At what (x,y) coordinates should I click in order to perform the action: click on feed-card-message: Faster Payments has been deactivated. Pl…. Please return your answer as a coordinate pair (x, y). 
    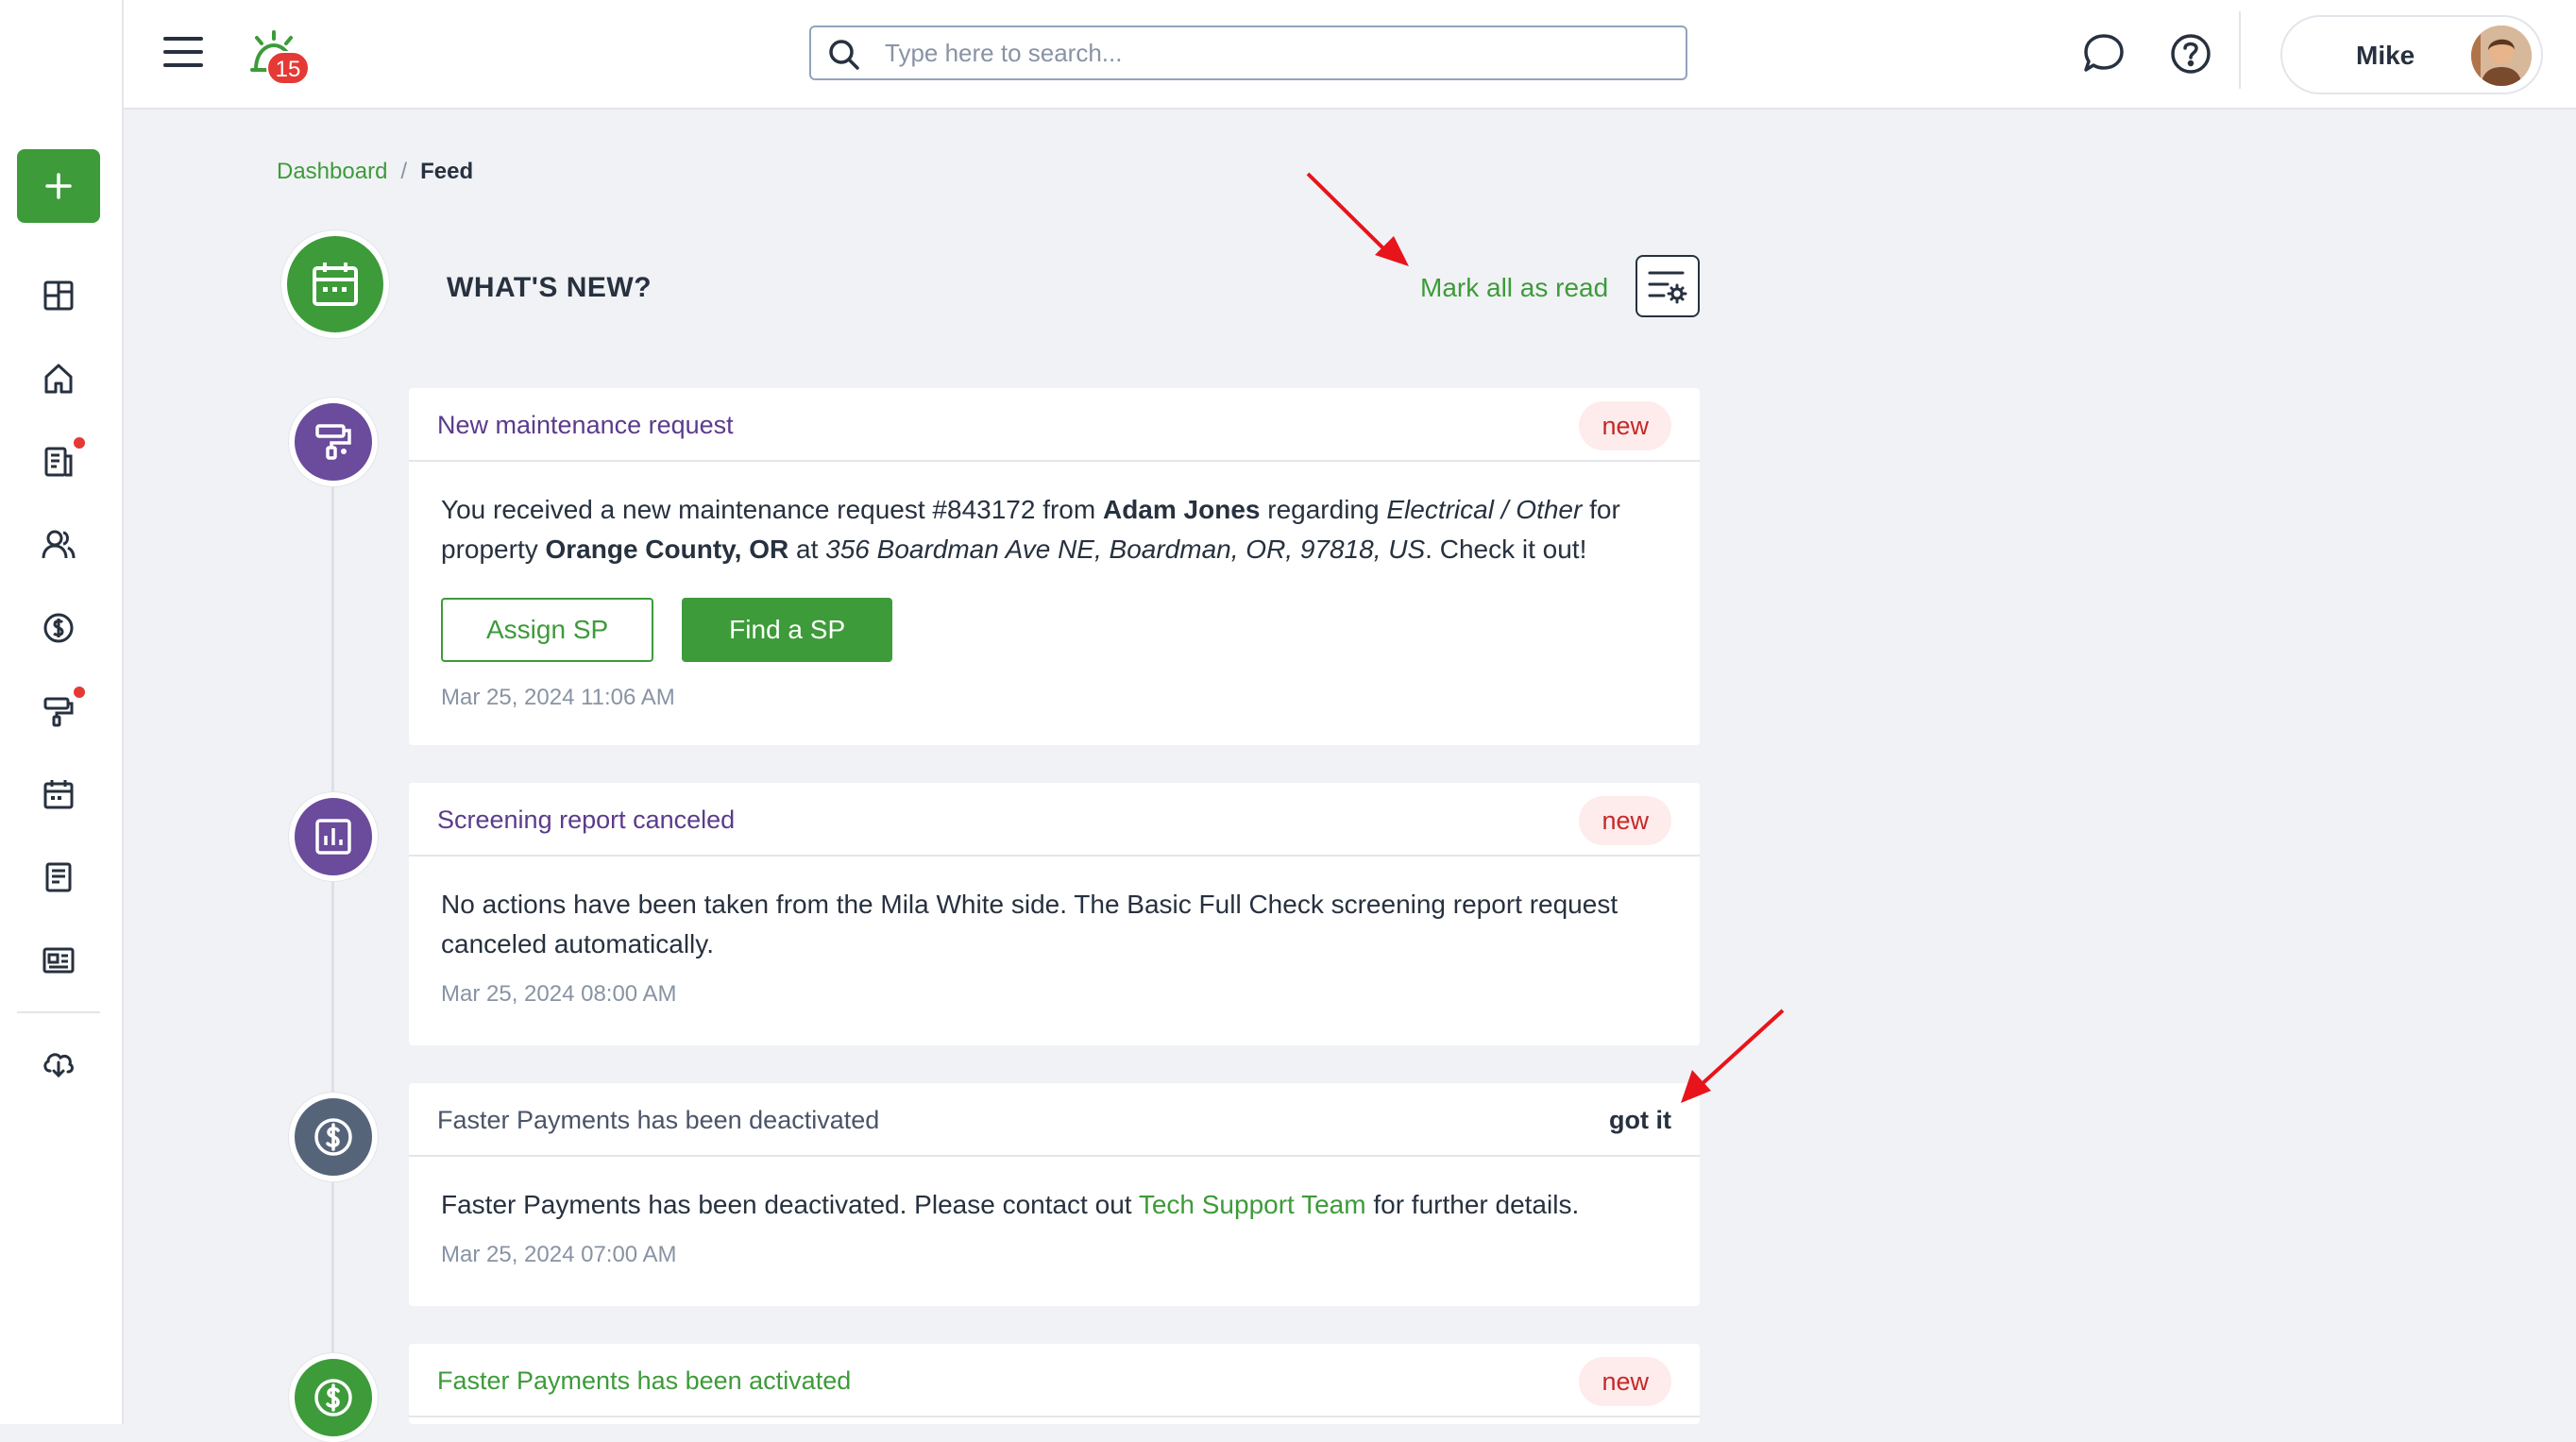
    Looking at the image, I should click on (1054, 1205).